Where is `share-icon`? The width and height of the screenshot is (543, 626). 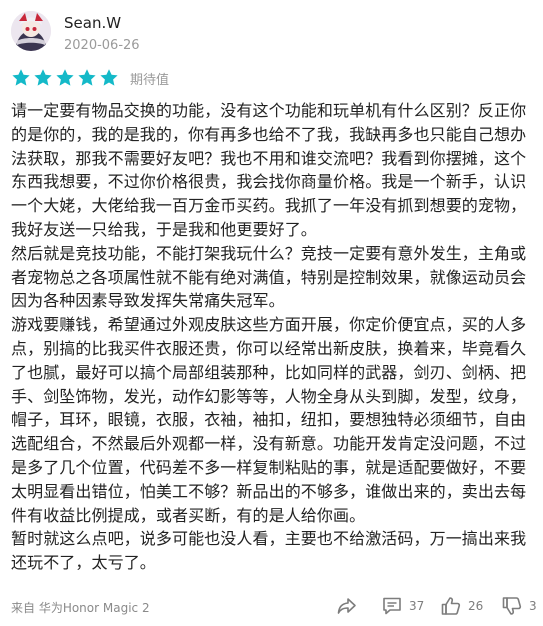
share-icon is located at coordinates (346, 606).